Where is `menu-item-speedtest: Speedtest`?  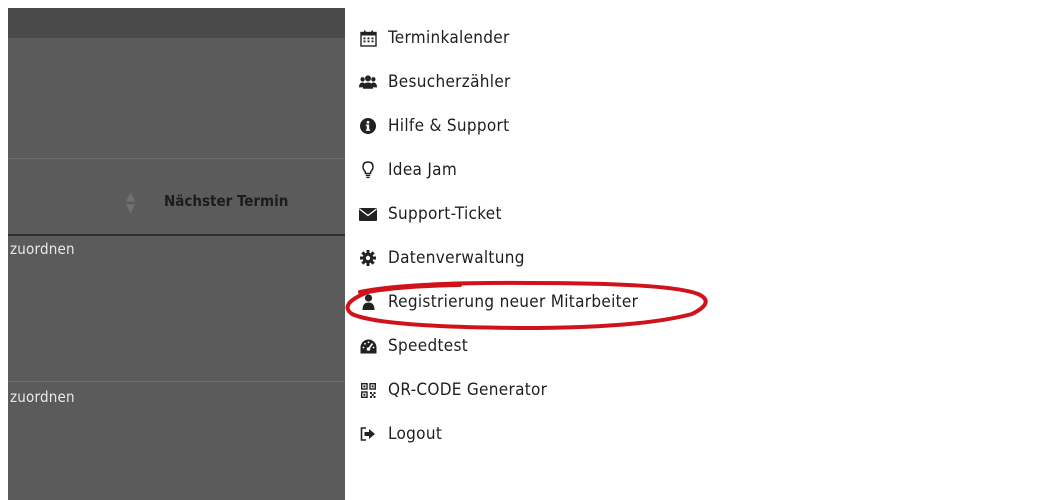 menu-item-speedtest: Speedtest is located at coordinates (693, 346).